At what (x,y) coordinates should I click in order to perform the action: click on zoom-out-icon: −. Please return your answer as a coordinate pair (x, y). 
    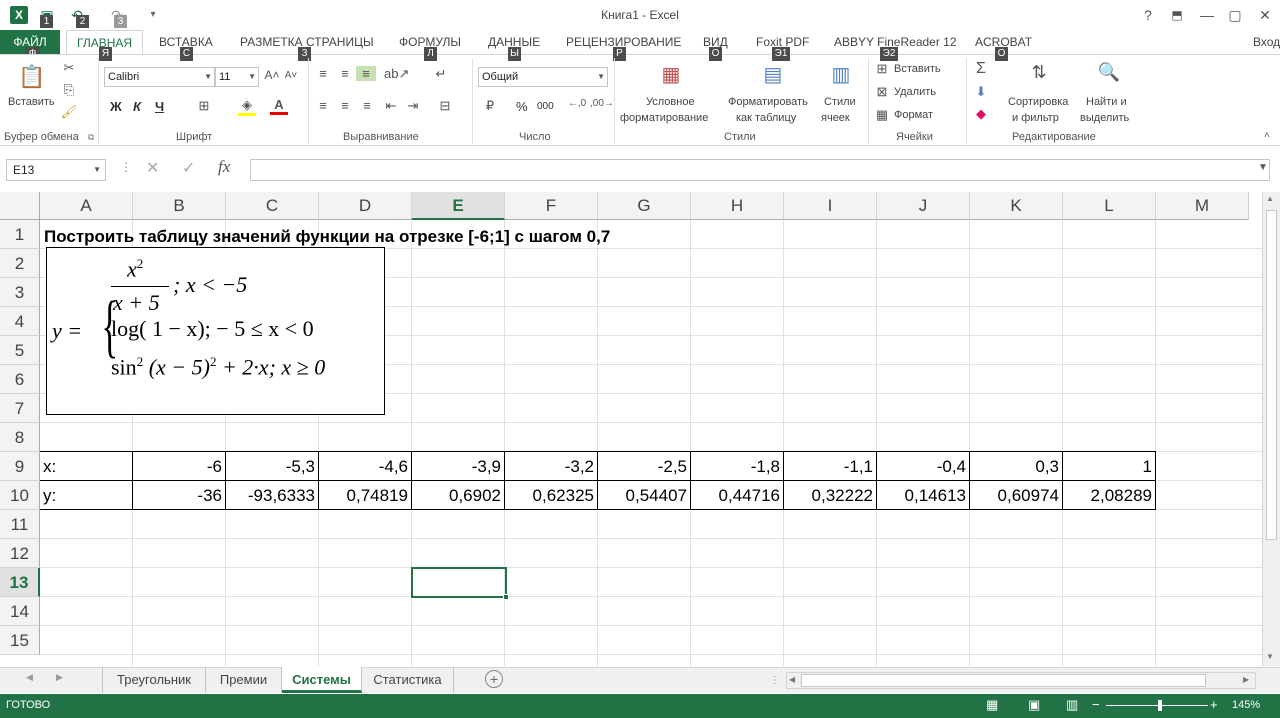
    Looking at the image, I should click on (1096, 704).